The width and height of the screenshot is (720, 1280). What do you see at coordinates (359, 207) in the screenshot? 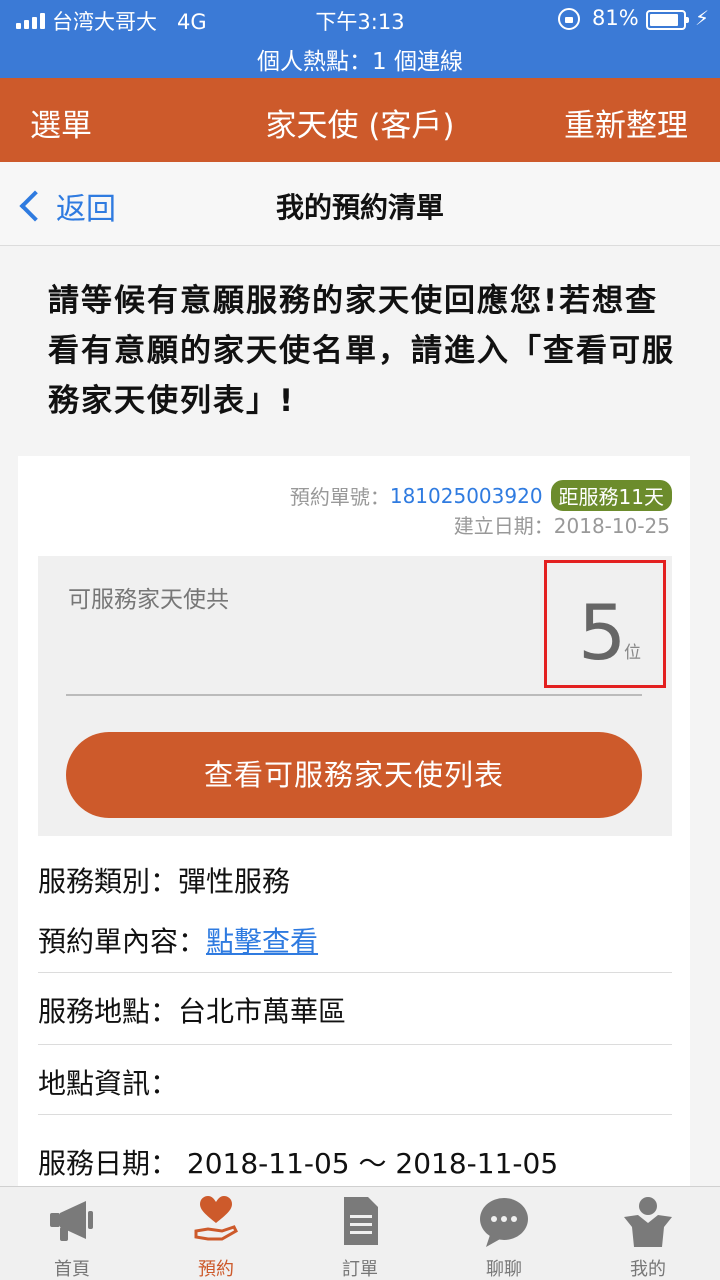
I see `page-title: 我的預約清單` at bounding box center [359, 207].